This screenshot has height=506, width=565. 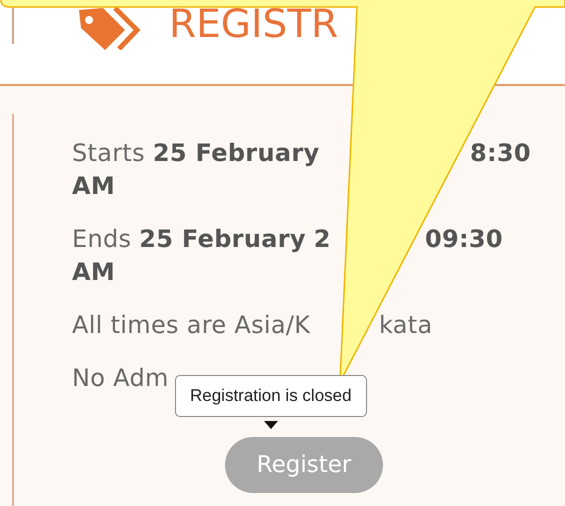 I want to click on tooltip: Registration is closed, so click(x=271, y=396).